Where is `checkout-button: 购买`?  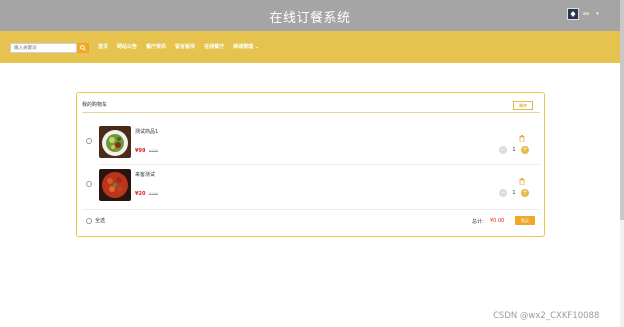
checkout-button: 购买 is located at coordinates (525, 220).